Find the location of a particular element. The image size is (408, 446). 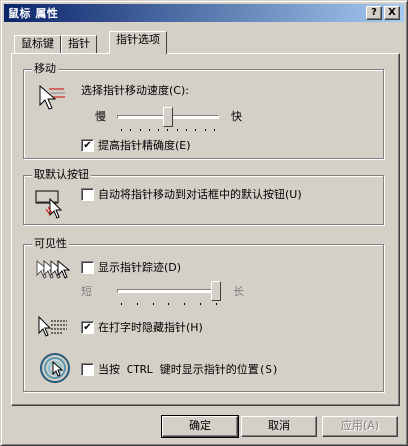

show-location-ctrl-checkbox: ✔ is located at coordinates (87, 369).